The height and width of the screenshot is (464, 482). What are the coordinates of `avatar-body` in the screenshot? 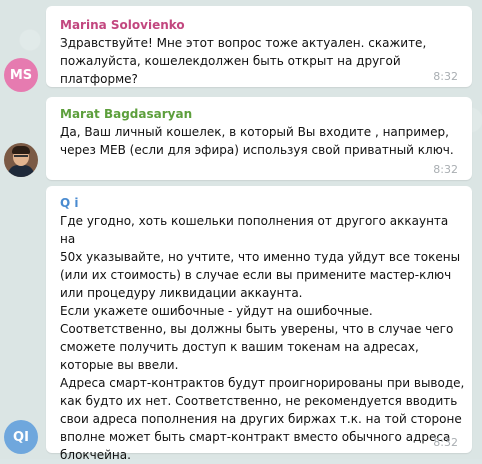 It's located at (21, 171).